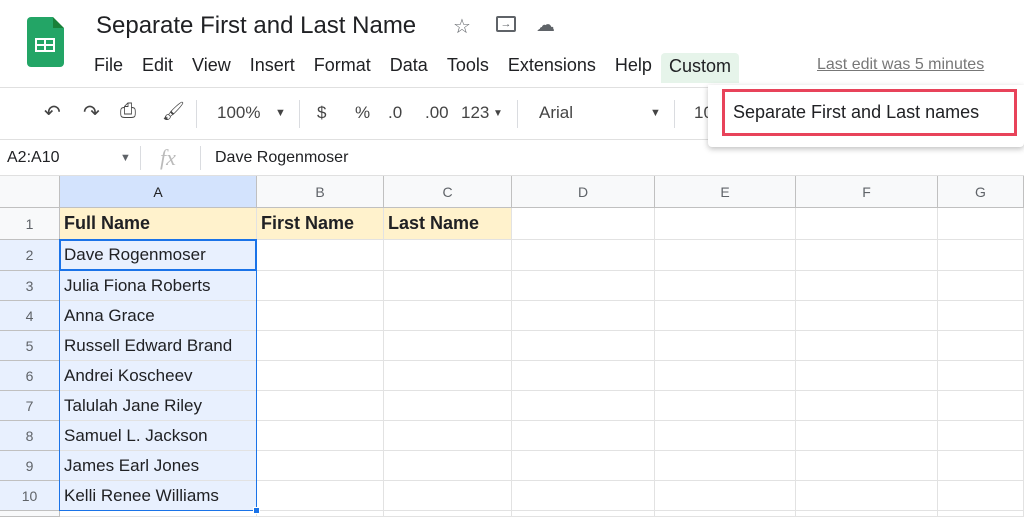 The image size is (1024, 517). What do you see at coordinates (30, 376) in the screenshot?
I see `row-header: 6` at bounding box center [30, 376].